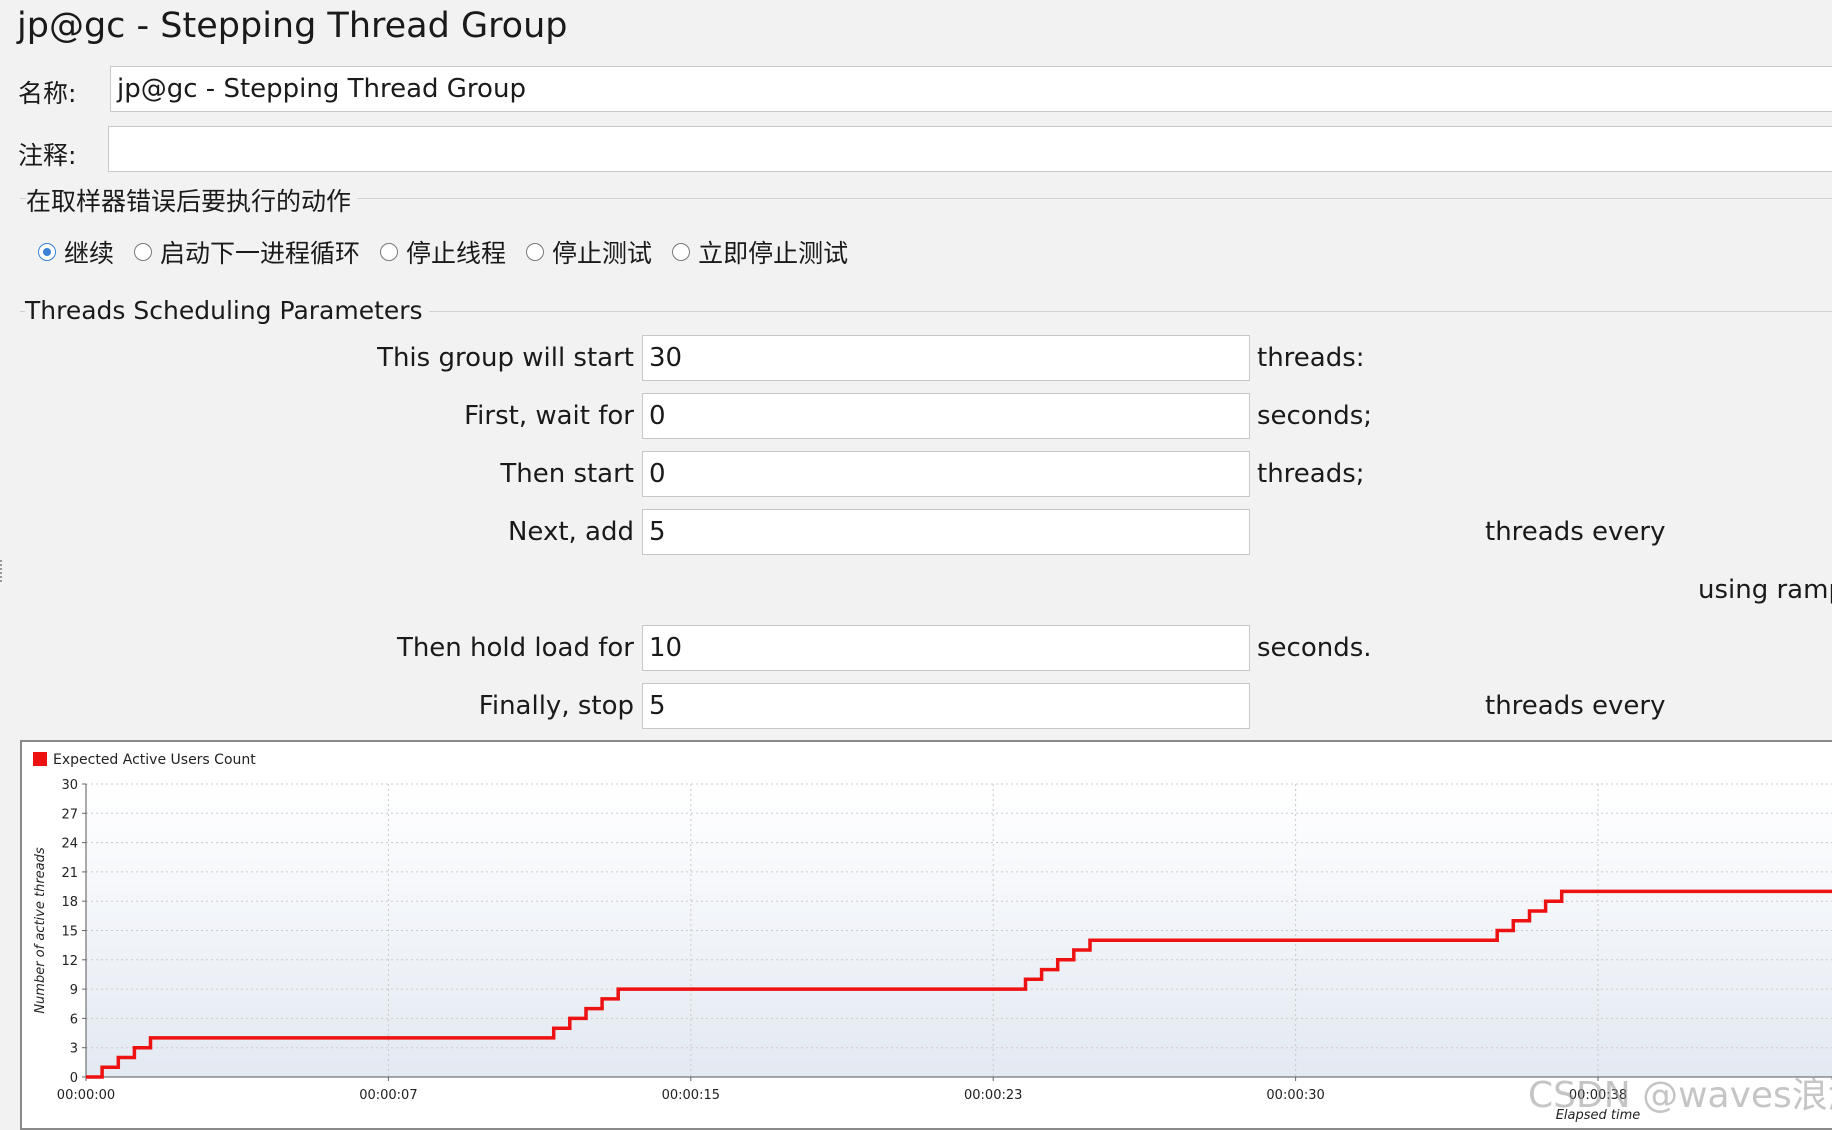 This screenshot has height=1130, width=1832. Describe the element at coordinates (69, 873) in the screenshot. I see `y-tick-label: 21` at that location.